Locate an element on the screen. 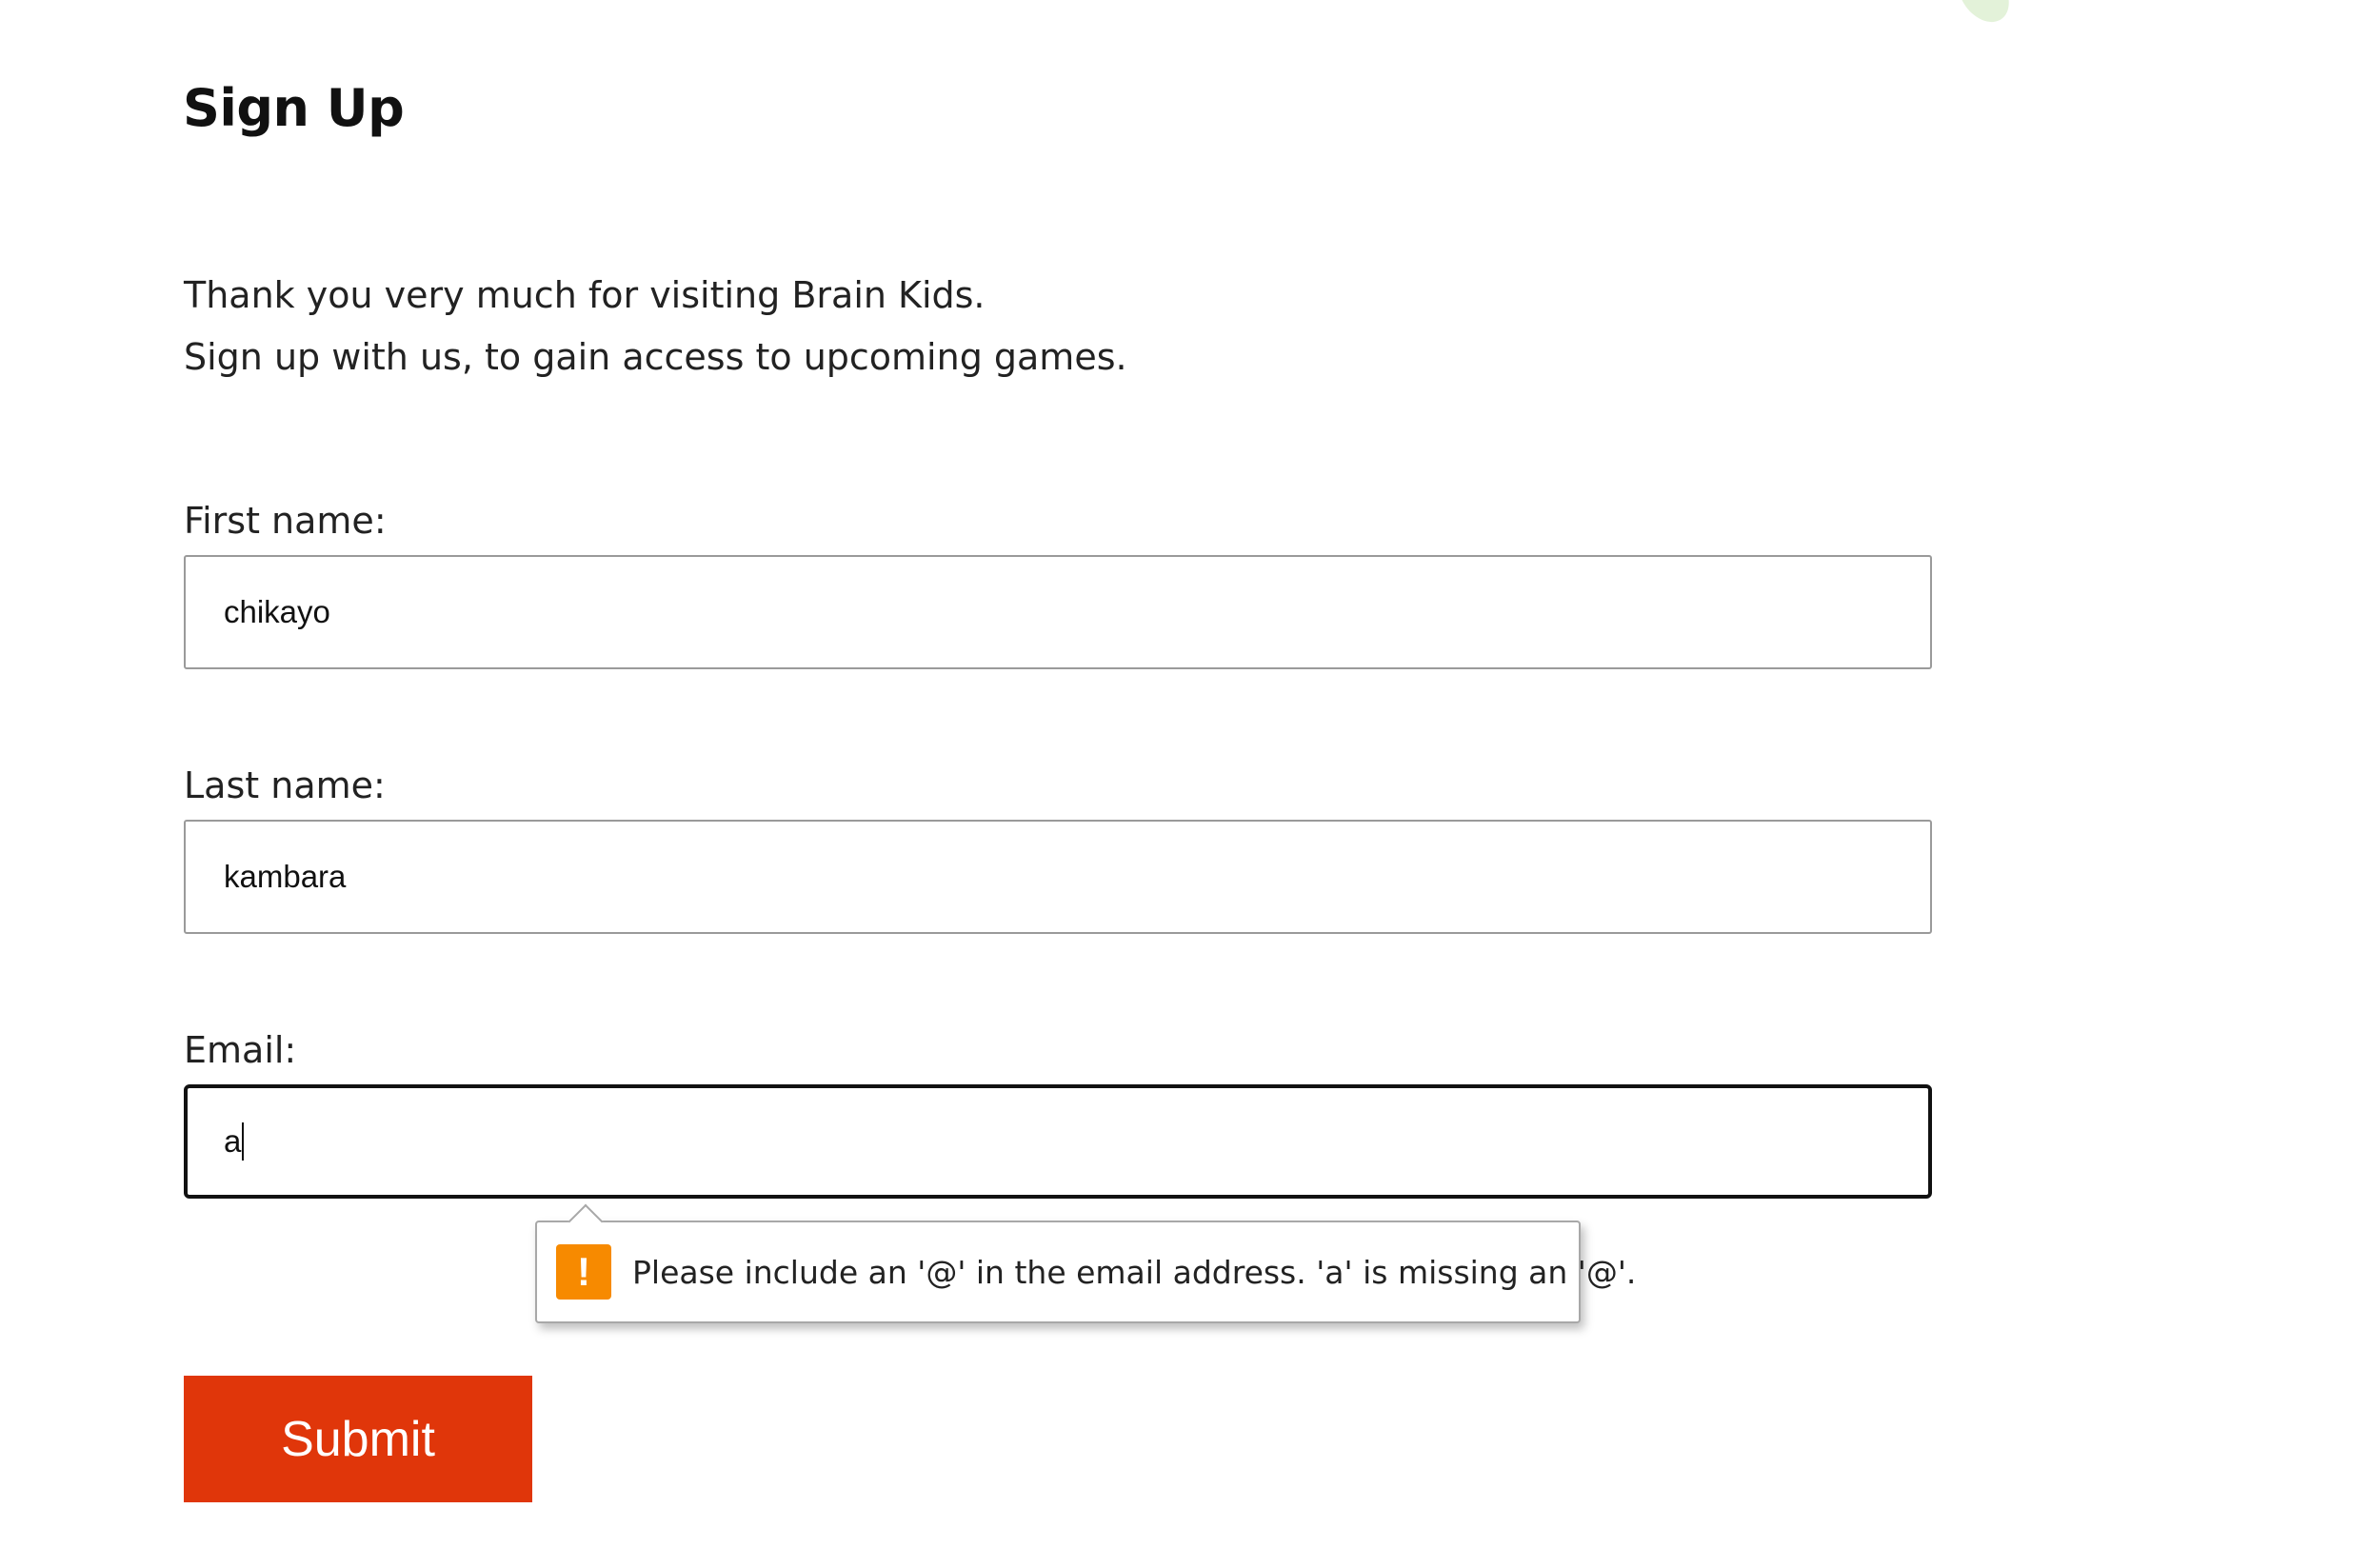  first-name-label: First name: is located at coordinates (285, 521).